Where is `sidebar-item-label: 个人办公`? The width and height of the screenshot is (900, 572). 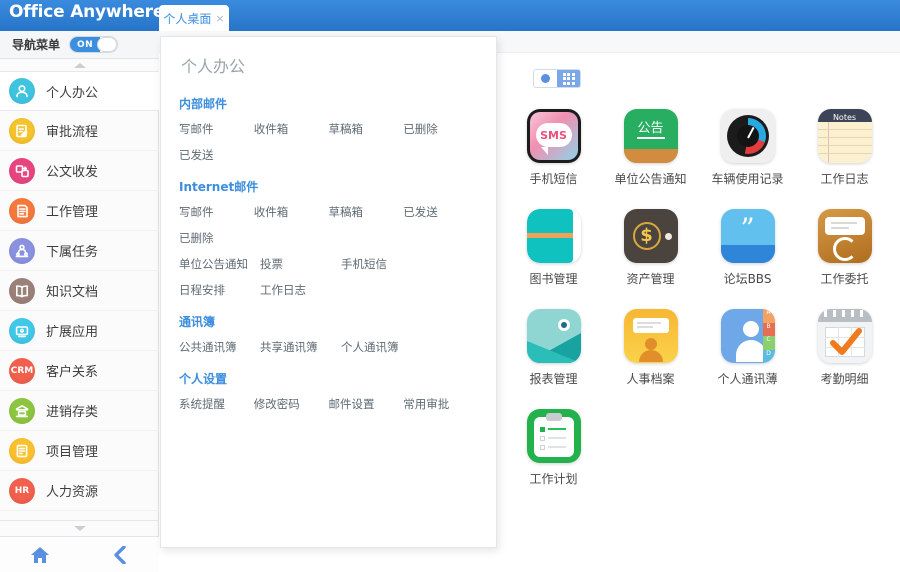
sidebar-item-label: 个人办公 is located at coordinates (72, 93).